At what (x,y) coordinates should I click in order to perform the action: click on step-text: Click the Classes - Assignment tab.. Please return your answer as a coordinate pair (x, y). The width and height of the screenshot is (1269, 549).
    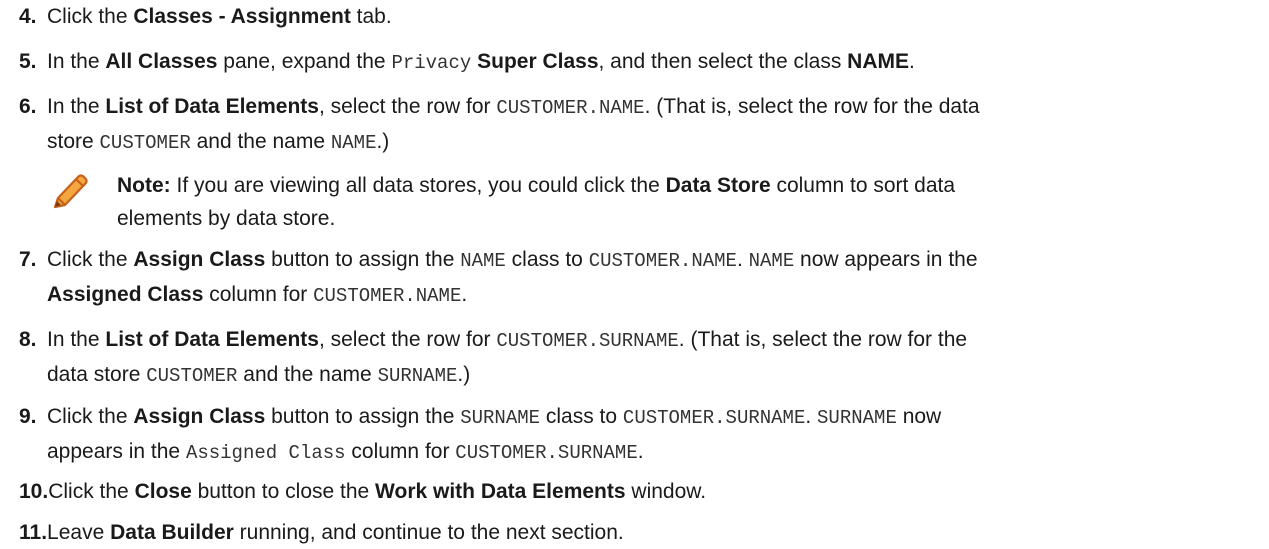
    Looking at the image, I should click on (219, 16).